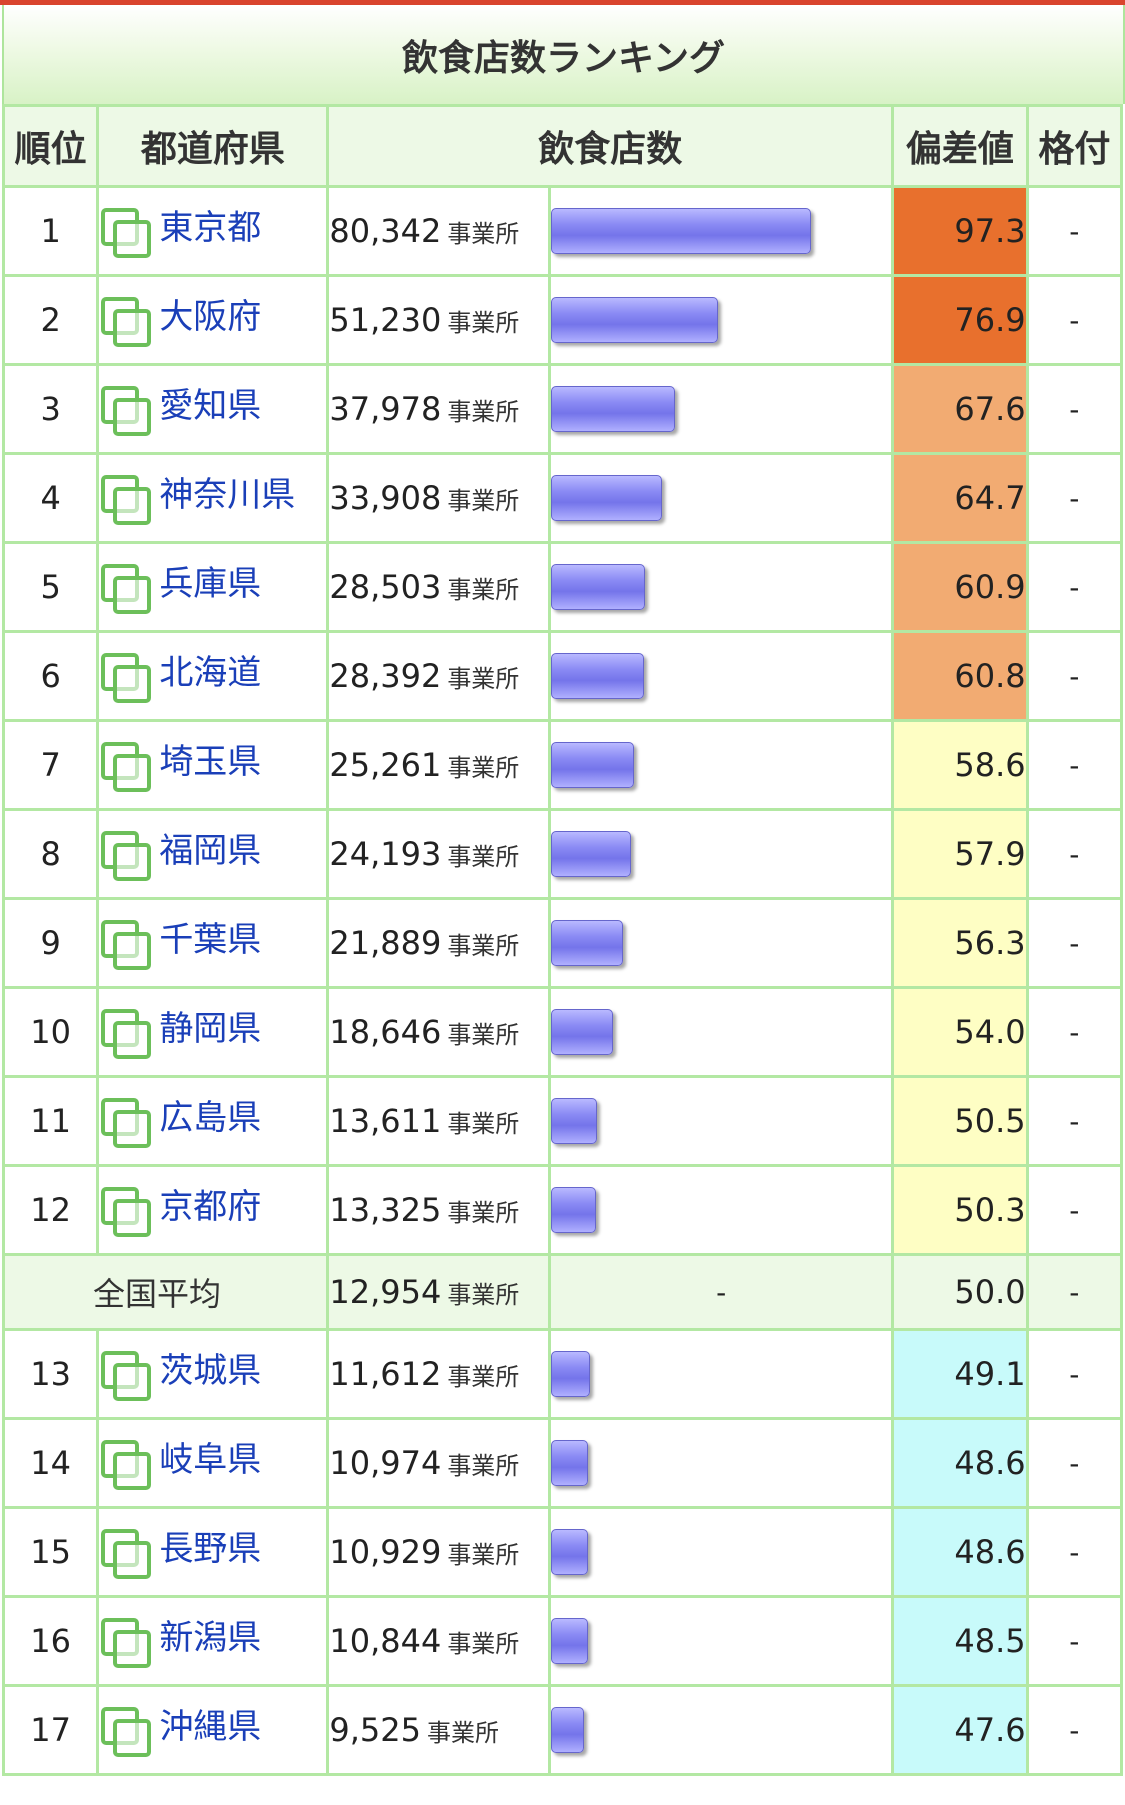  What do you see at coordinates (1074, 1292) in the screenshot?
I see `average-grade: -` at bounding box center [1074, 1292].